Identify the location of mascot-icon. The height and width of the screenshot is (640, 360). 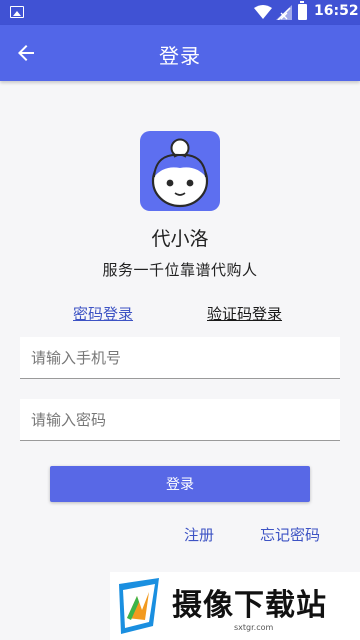
(180, 173).